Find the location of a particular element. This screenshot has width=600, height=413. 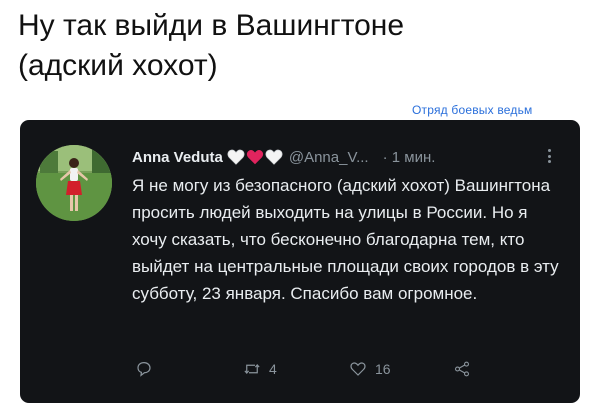

like-icon is located at coordinates (358, 369).